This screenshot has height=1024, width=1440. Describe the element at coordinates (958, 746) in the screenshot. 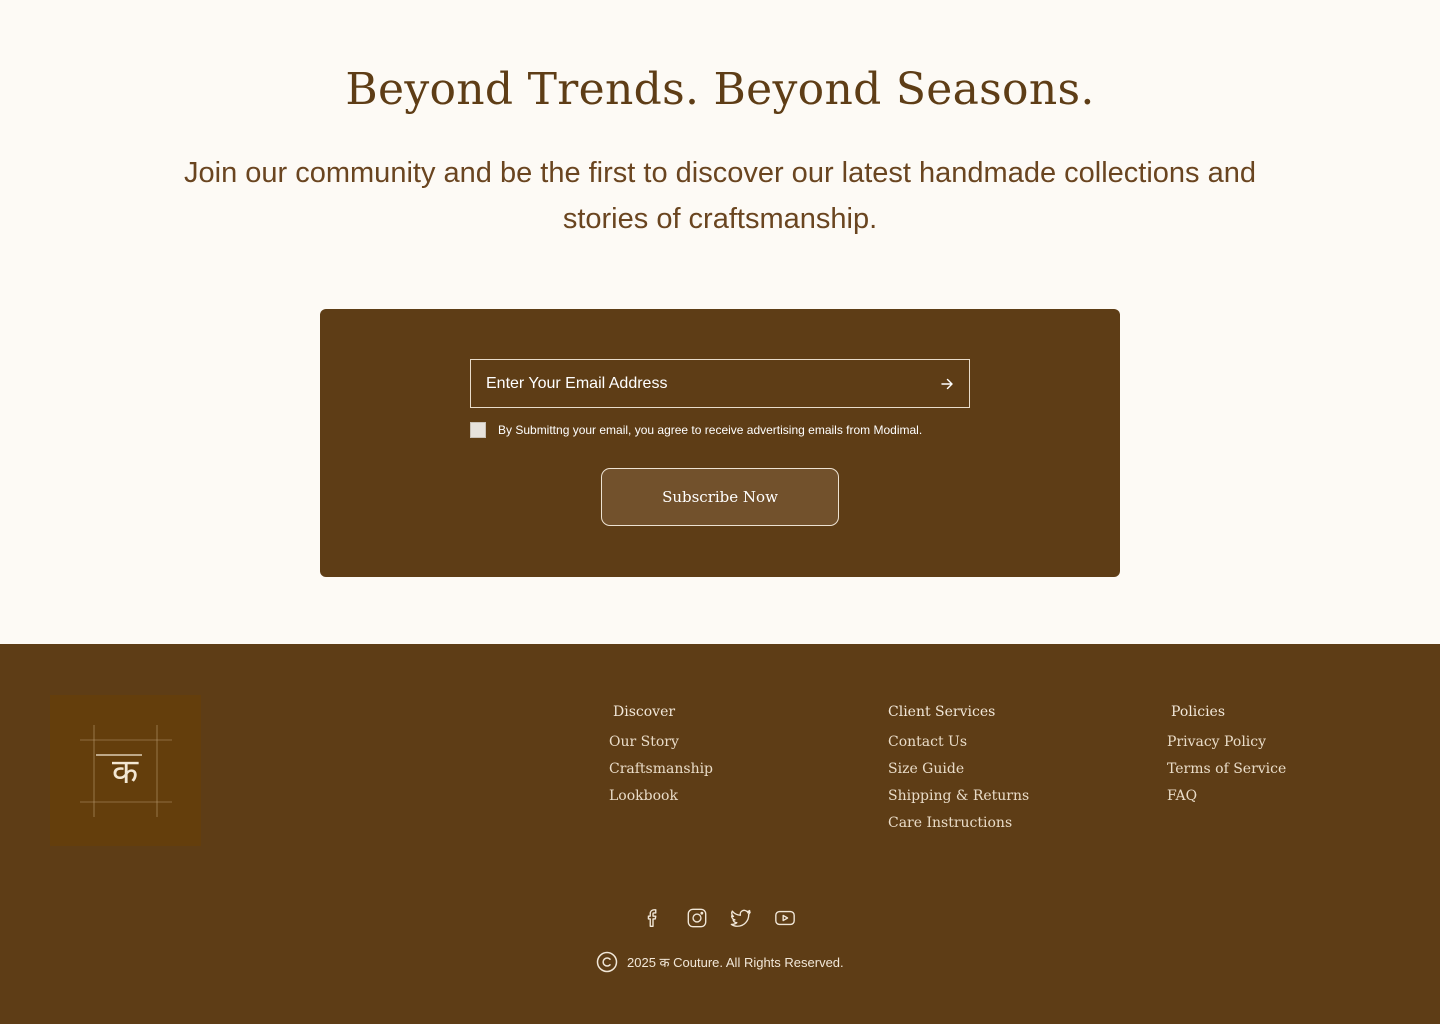

I see `footer-link-contact-us: Contact Us` at that location.